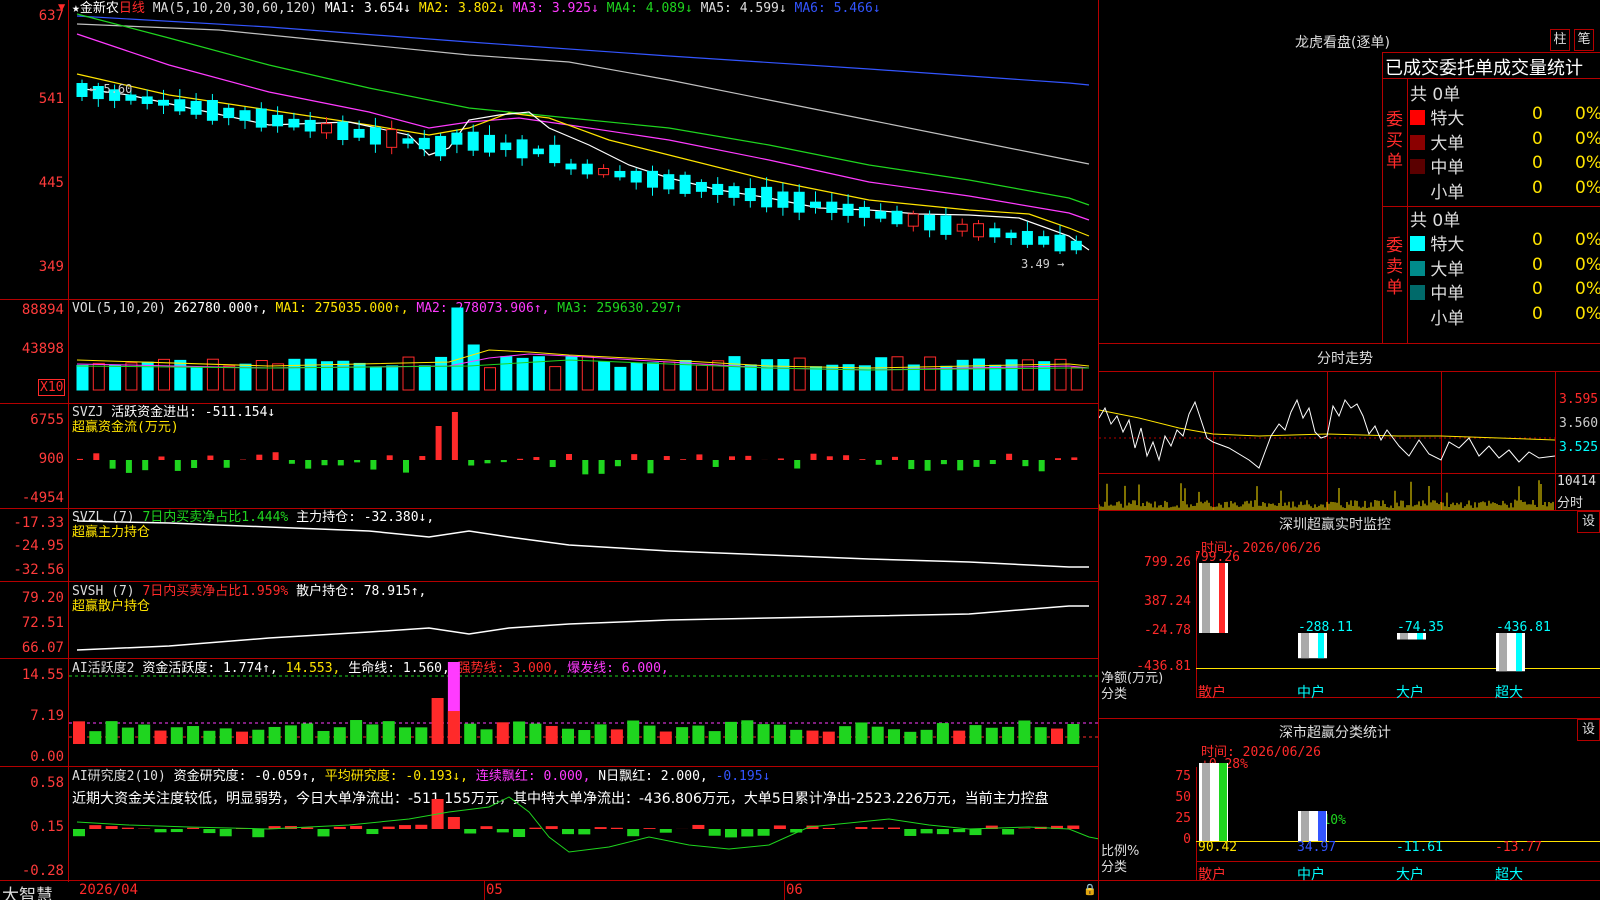 The image size is (1600, 900). Describe the element at coordinates (1114, 694) in the screenshot. I see `monitor-xlabel: 分类` at that location.